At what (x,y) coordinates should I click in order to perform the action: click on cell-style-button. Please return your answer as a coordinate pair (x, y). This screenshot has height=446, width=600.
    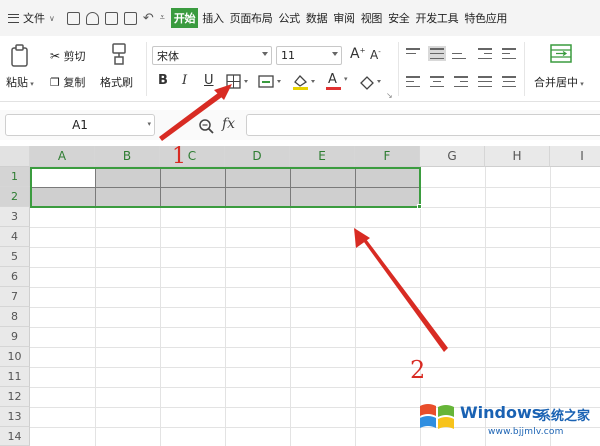
    Looking at the image, I should click on (272, 82).